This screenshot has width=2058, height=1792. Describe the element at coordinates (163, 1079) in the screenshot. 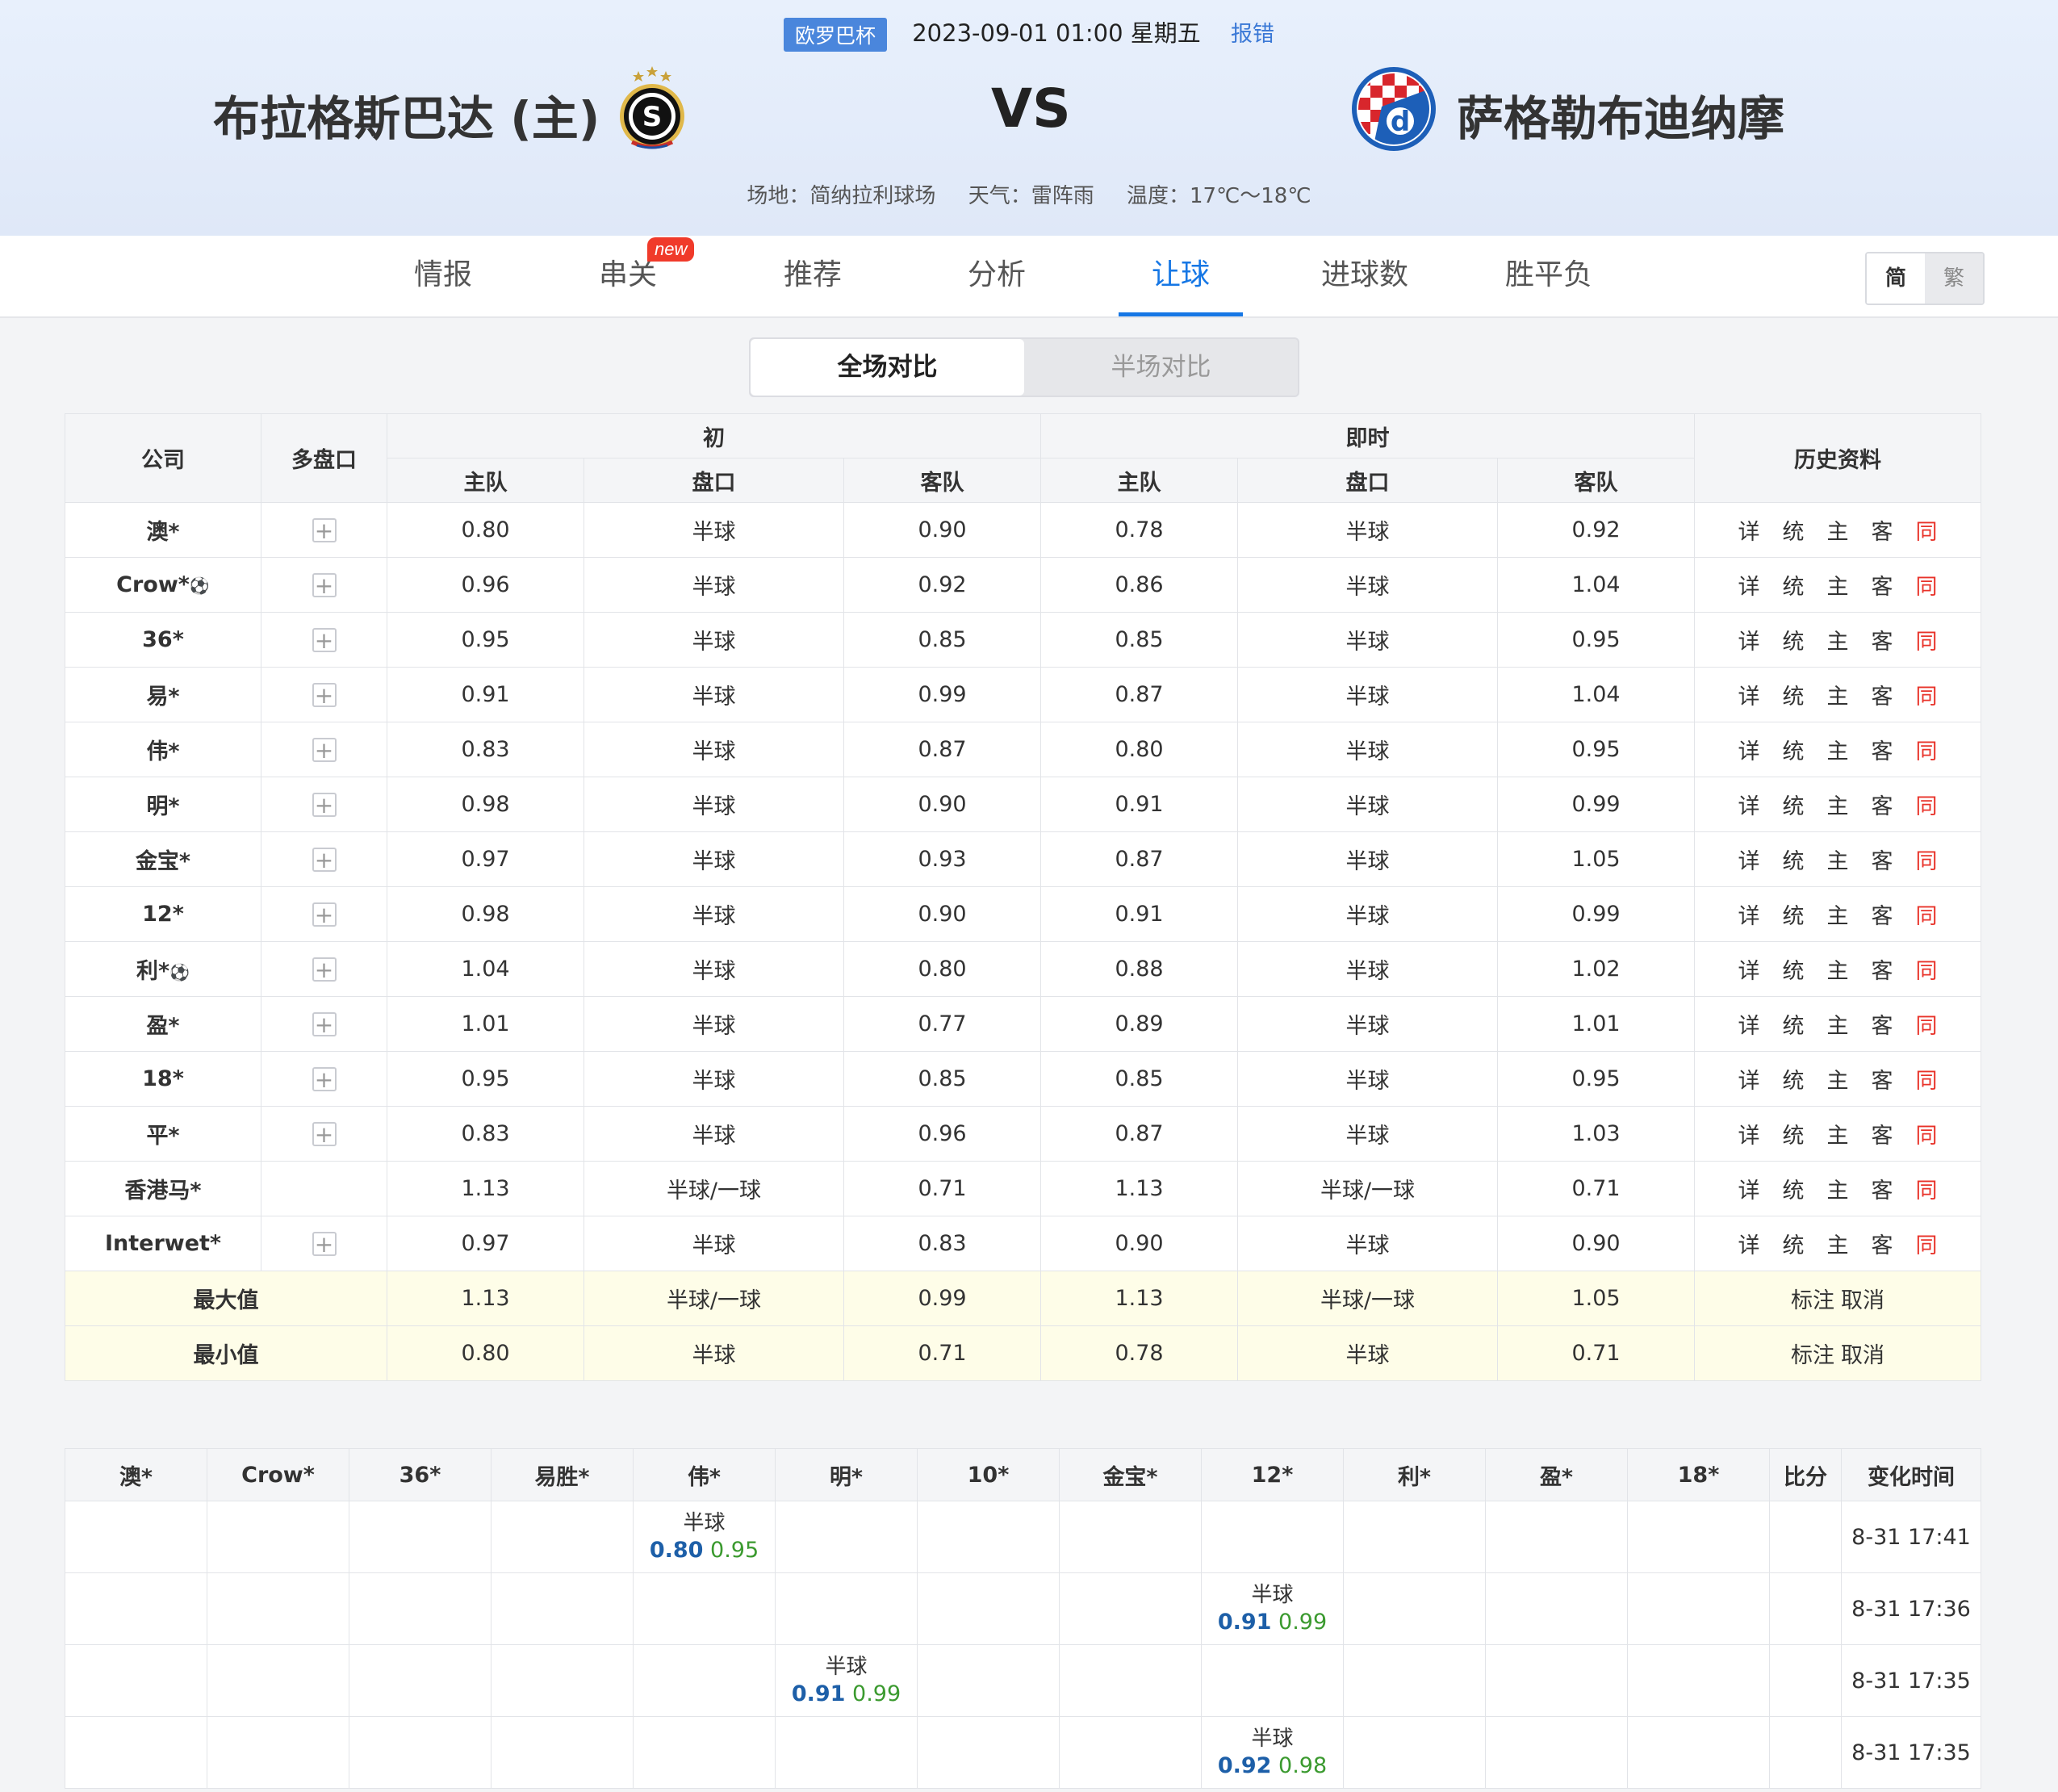

I see `company-name: 18*` at that location.